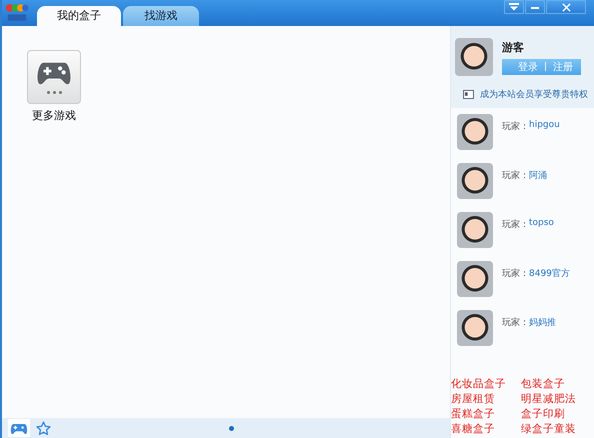 The image size is (594, 438). I want to click on star-icon, so click(43, 428).